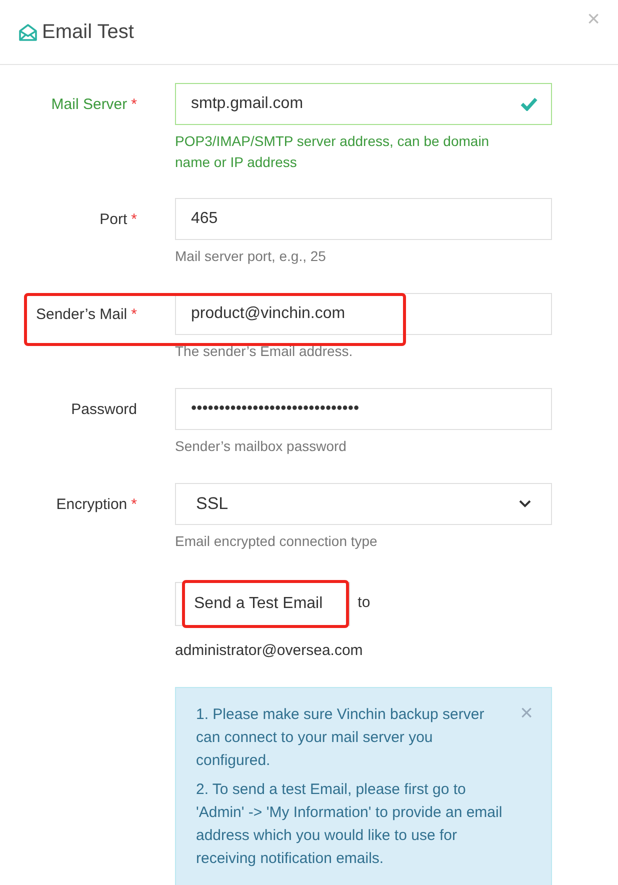 The image size is (618, 885). I want to click on input-field: product@vinchin.com, so click(363, 314).